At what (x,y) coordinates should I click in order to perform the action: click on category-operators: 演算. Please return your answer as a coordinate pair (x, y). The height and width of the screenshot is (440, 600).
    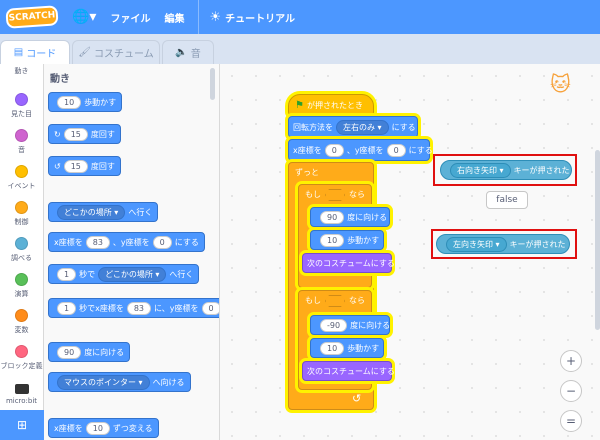
    Looking at the image, I should click on (21, 286).